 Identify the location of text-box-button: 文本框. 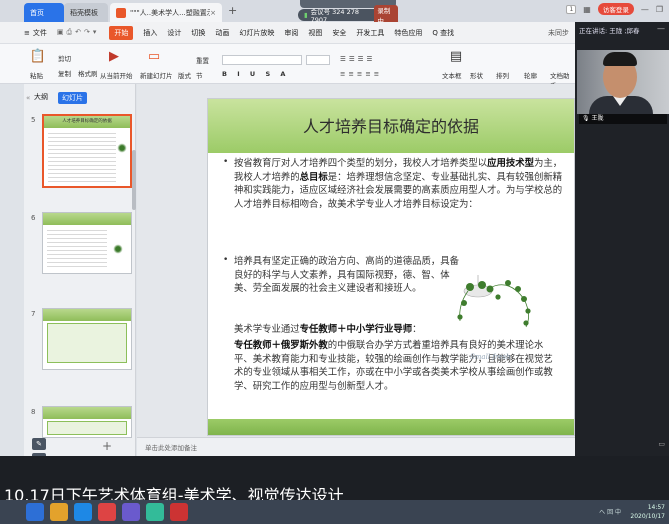
(452, 75).